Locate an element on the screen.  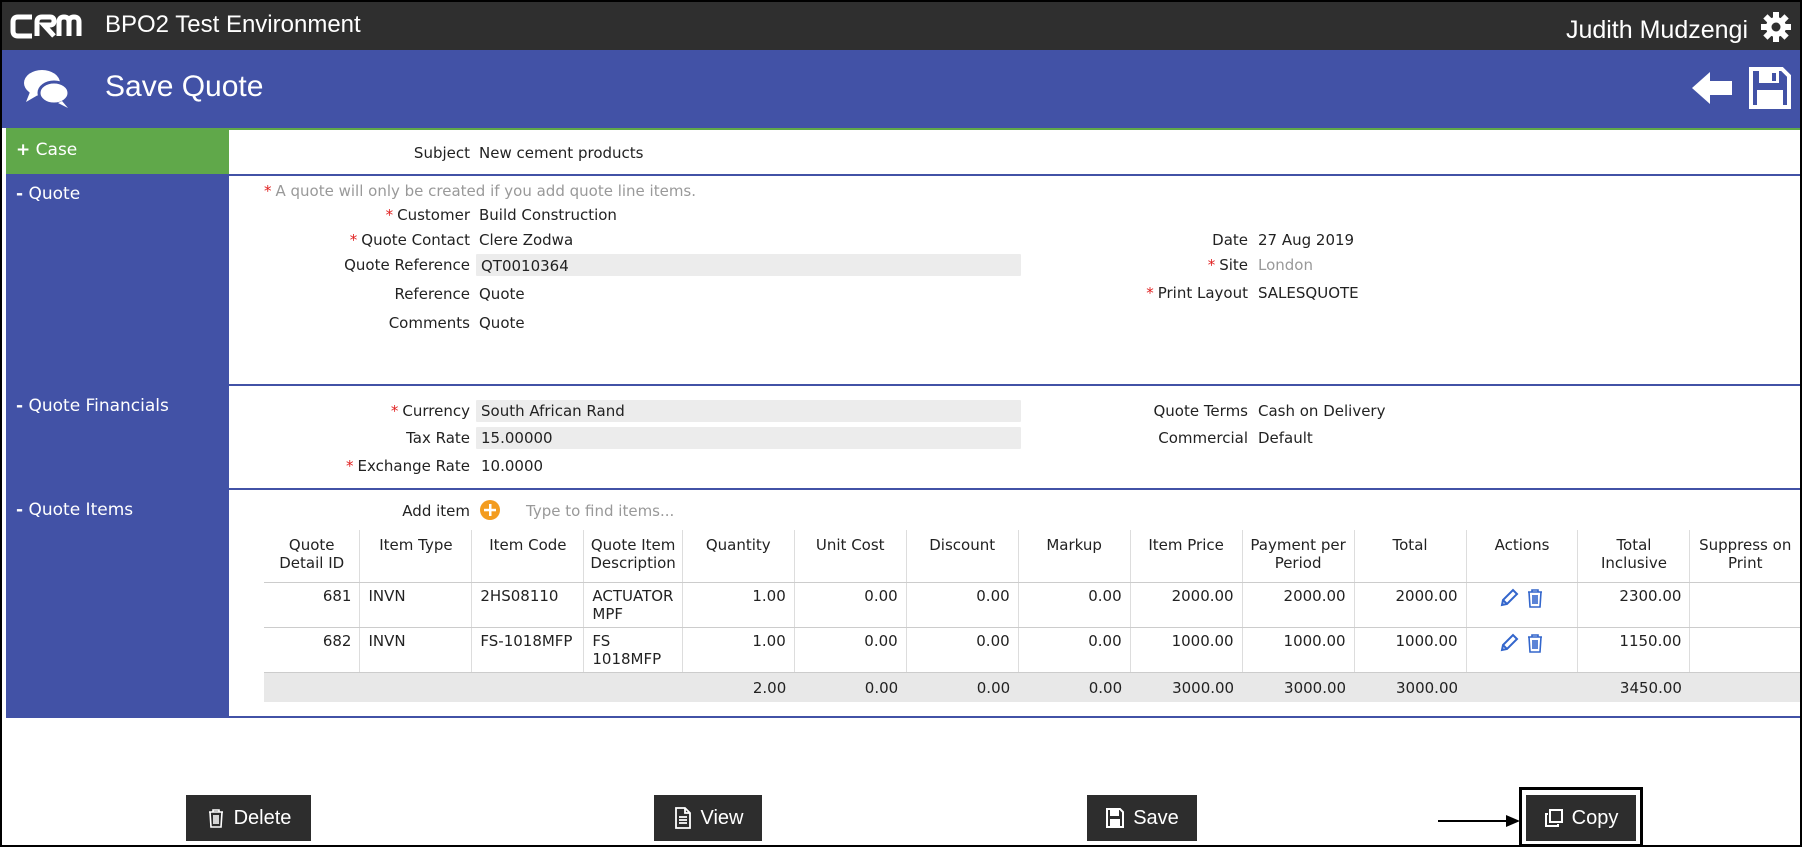
cell-unit-cost: 0.00 is located at coordinates (850, 650).